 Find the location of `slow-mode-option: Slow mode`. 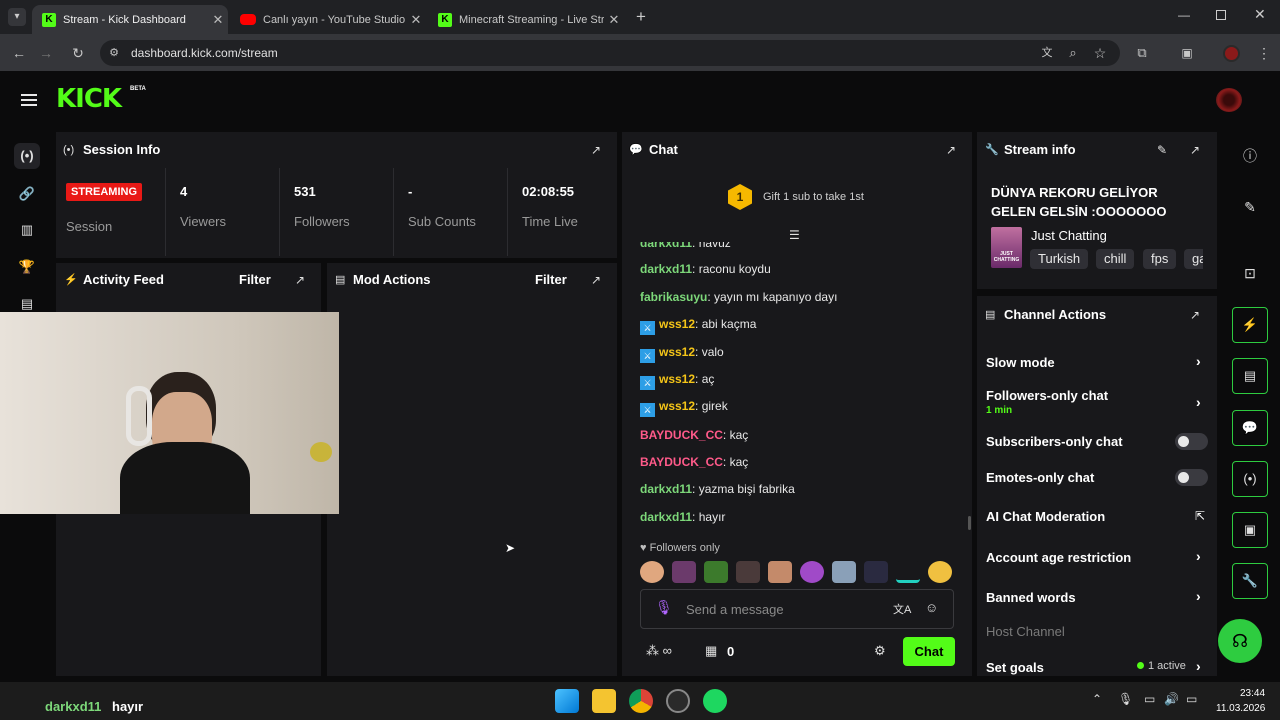

slow-mode-option: Slow mode is located at coordinates (1020, 362).